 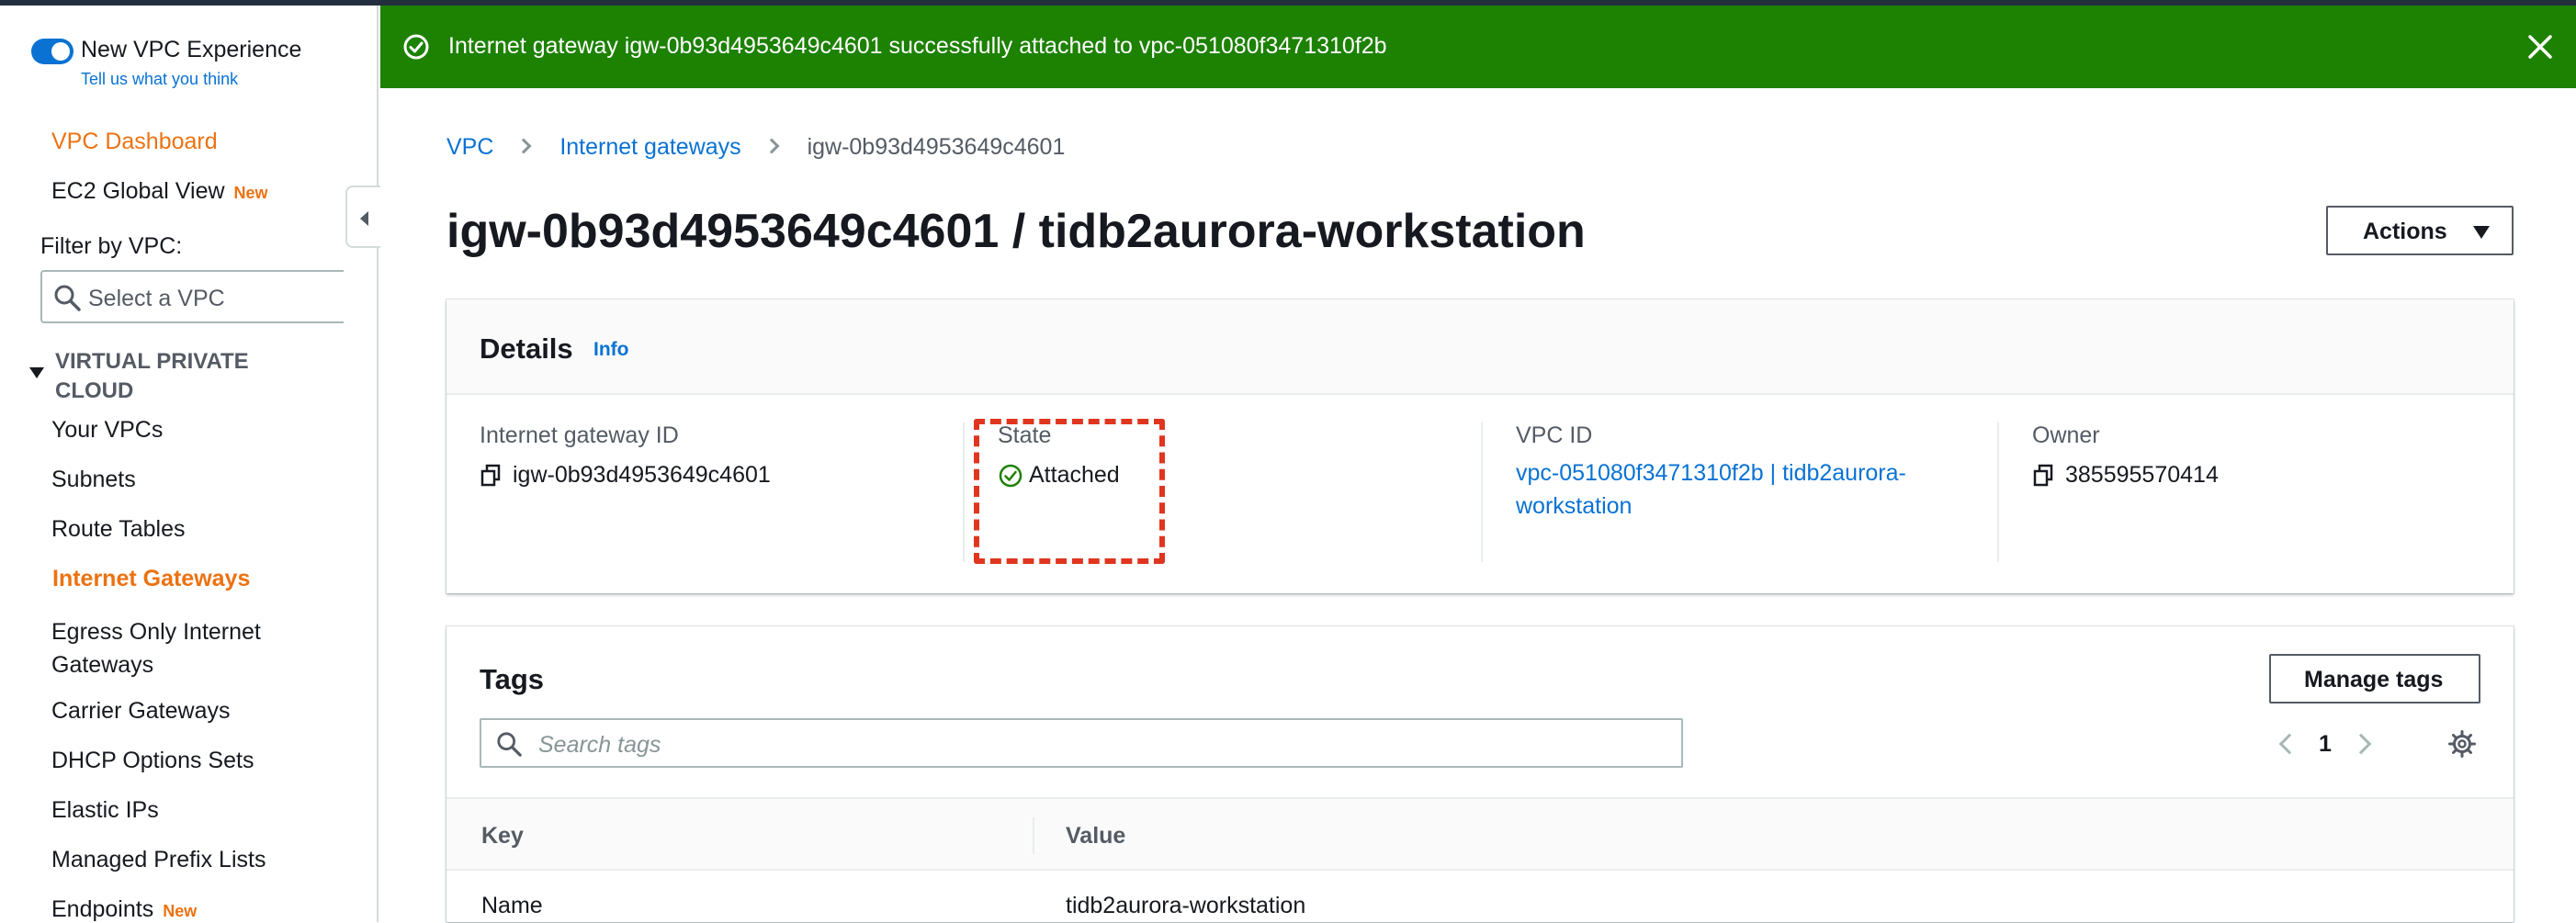 I want to click on details-title: Details, so click(x=526, y=348).